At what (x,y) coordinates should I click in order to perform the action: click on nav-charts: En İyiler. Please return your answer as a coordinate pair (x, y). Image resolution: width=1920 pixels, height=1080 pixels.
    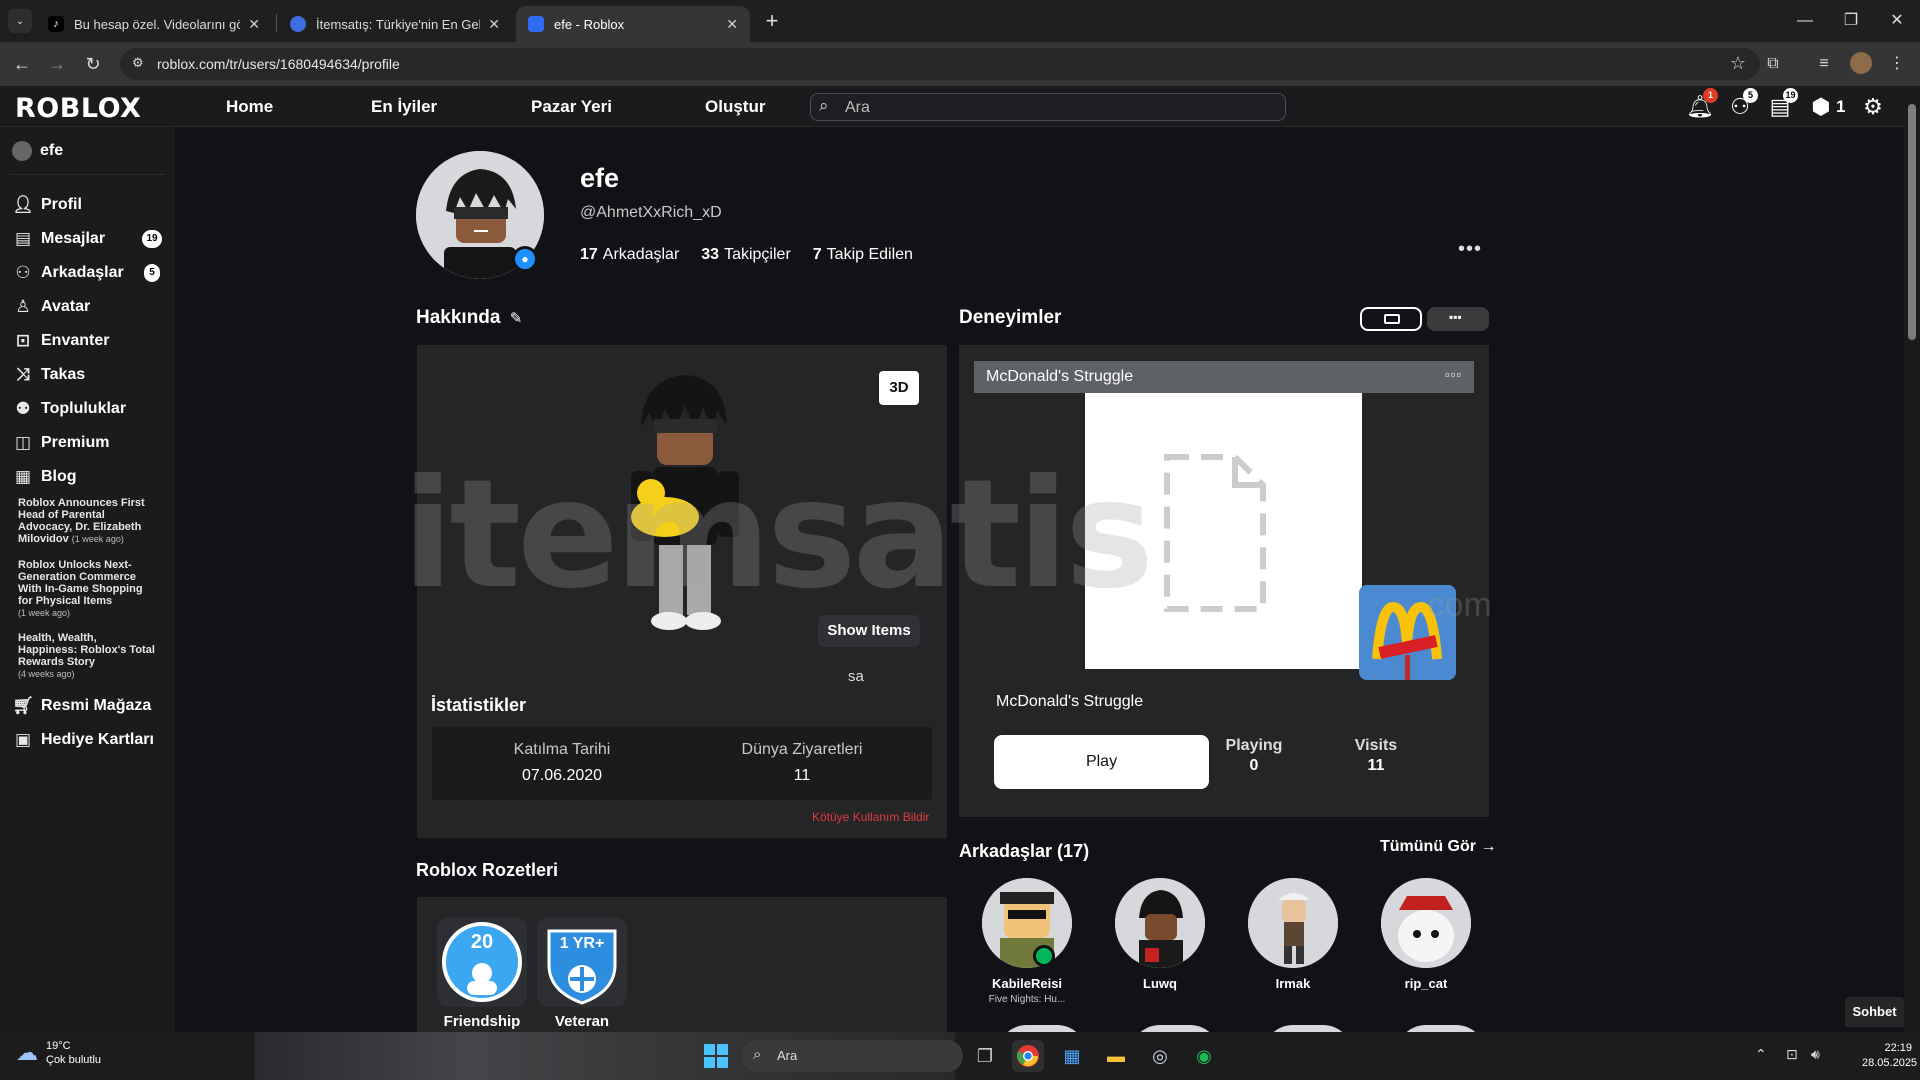
    Looking at the image, I should click on (404, 107).